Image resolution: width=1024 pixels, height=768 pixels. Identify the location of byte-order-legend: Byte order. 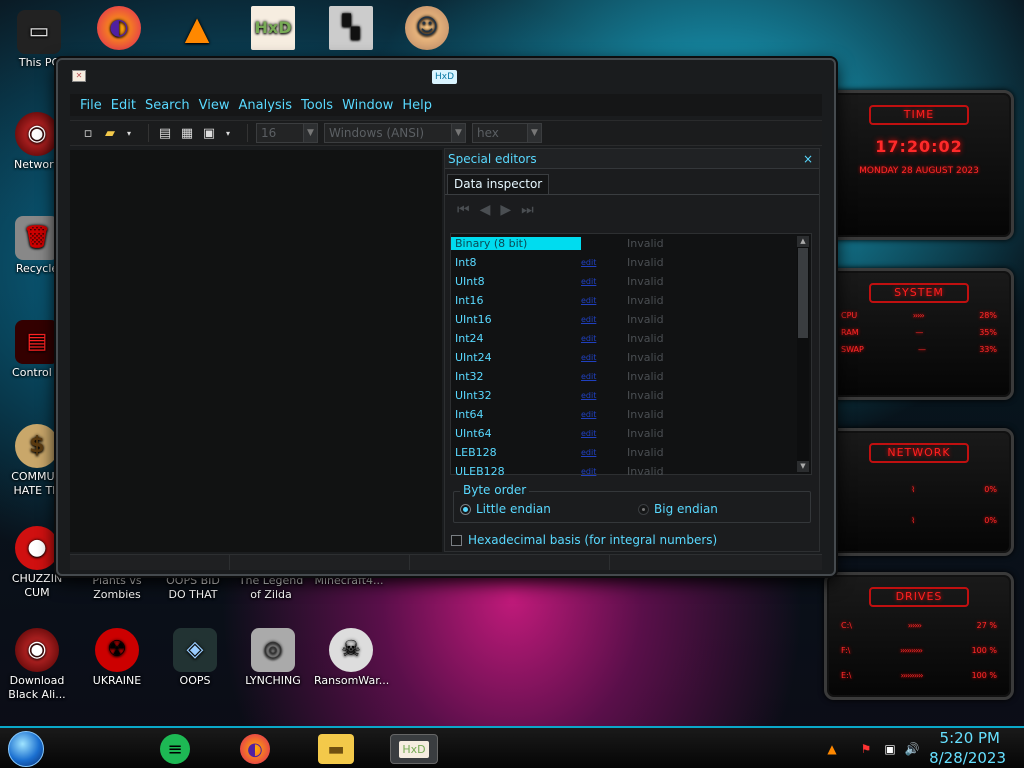
(495, 490).